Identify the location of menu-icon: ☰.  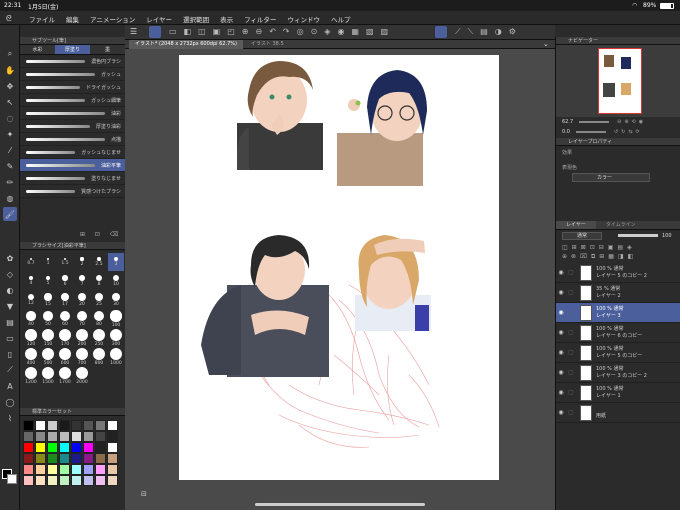
(133, 31).